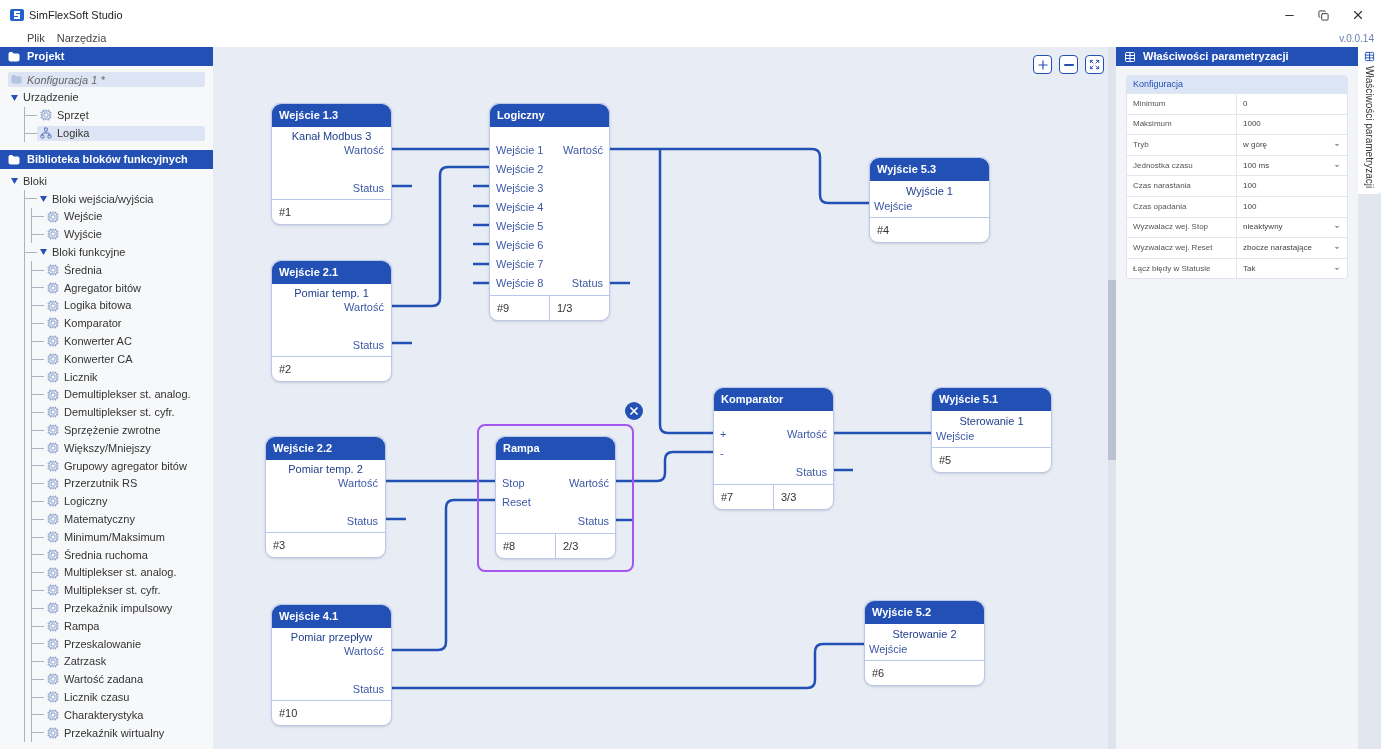 Image resolution: width=1381 pixels, height=749 pixels. Describe the element at coordinates (1292, 104) in the screenshot. I see `property-field: 0` at that location.